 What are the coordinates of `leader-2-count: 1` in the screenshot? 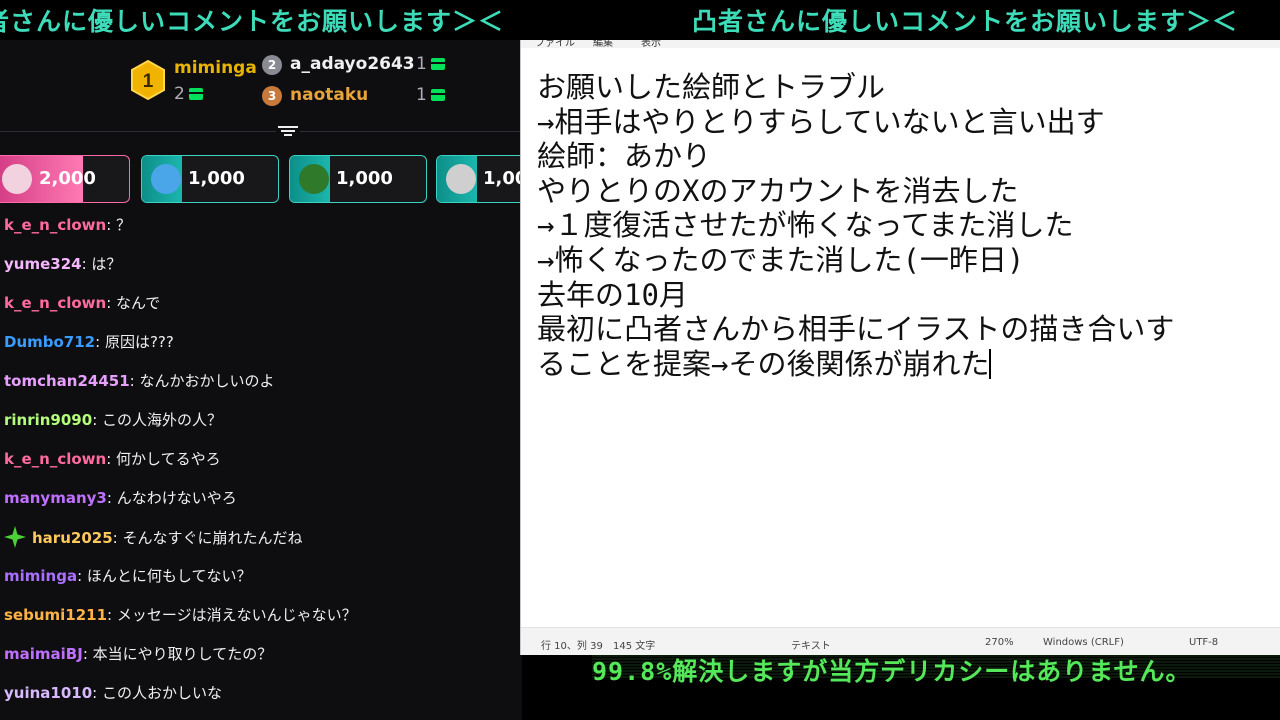 It's located at (430, 64).